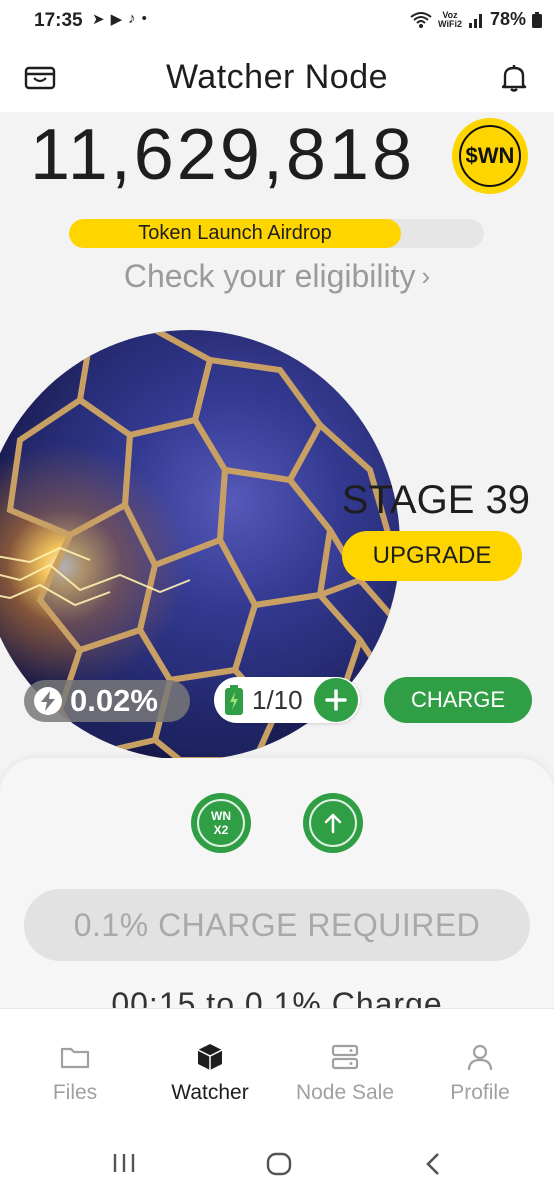  I want to click on eligibility-text: Check your eligibility, so click(269, 276).